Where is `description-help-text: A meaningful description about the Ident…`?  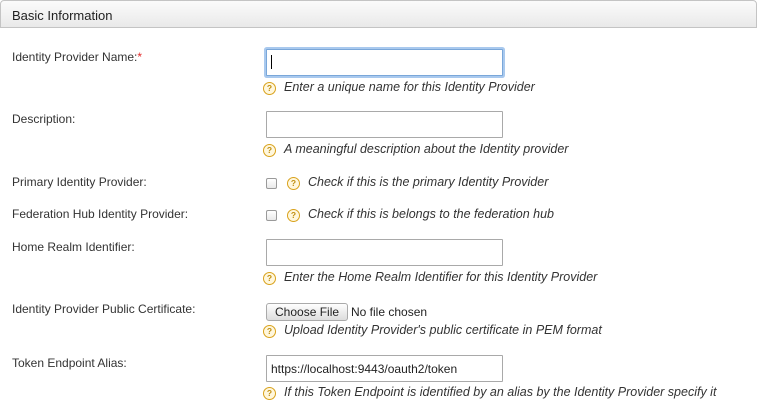 description-help-text: A meaningful description about the Ident… is located at coordinates (426, 149).